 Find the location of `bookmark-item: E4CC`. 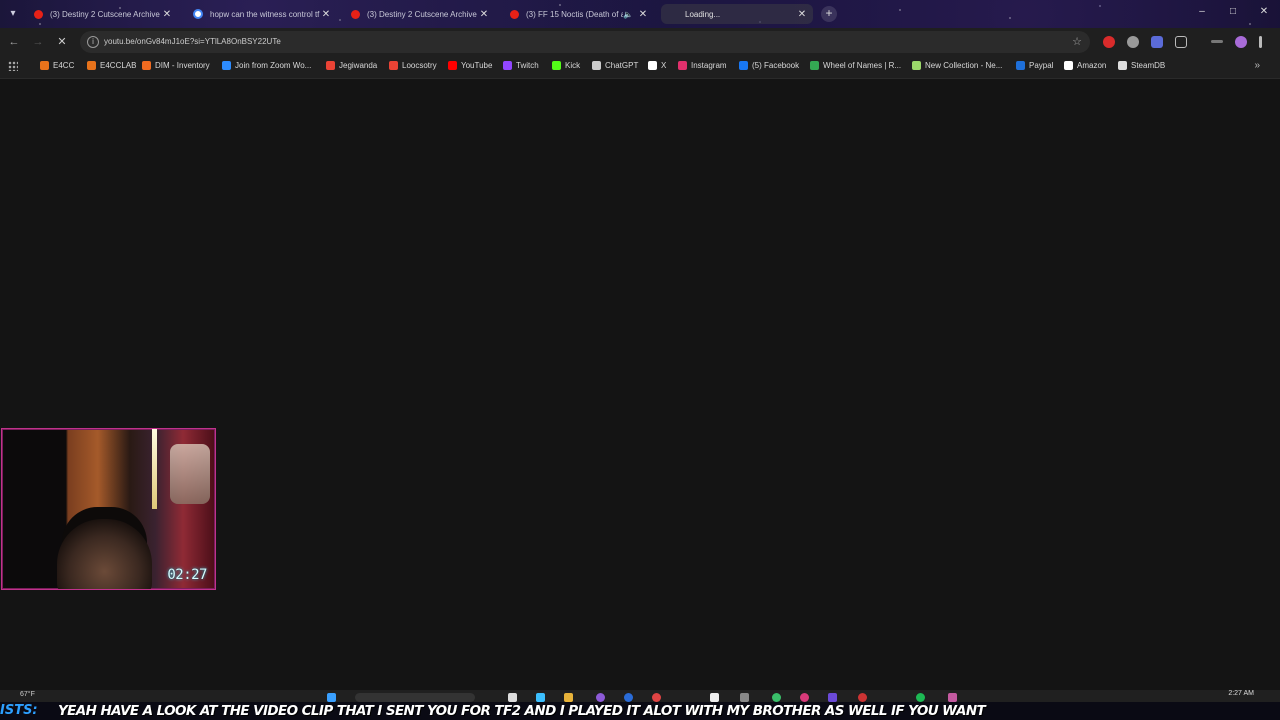

bookmark-item: E4CC is located at coordinates (57, 65).